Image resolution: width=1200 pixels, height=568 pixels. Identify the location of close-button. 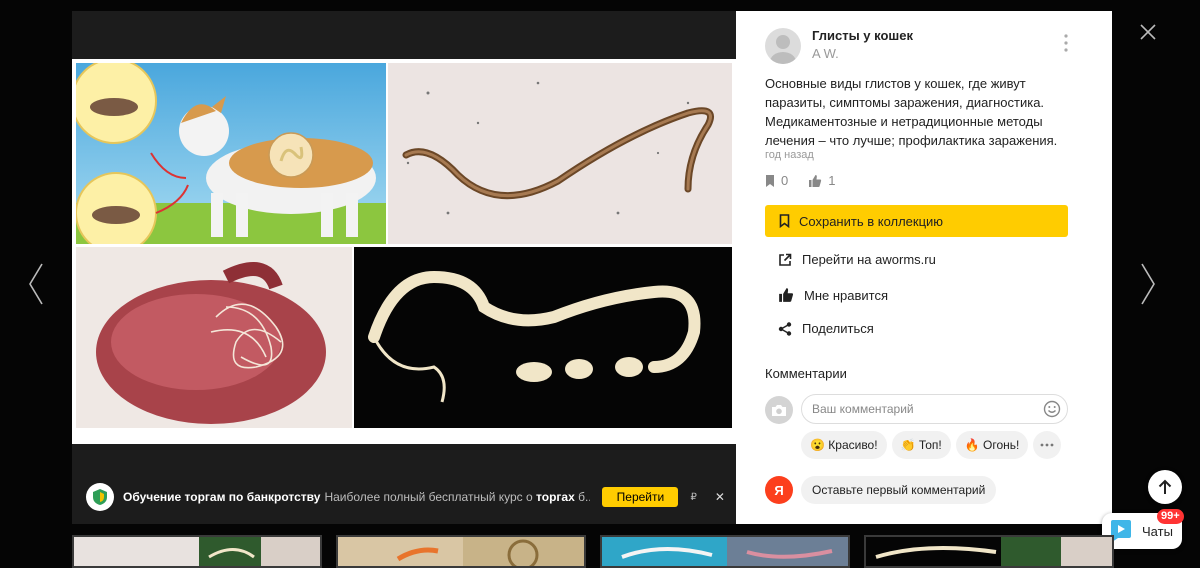
(1148, 32).